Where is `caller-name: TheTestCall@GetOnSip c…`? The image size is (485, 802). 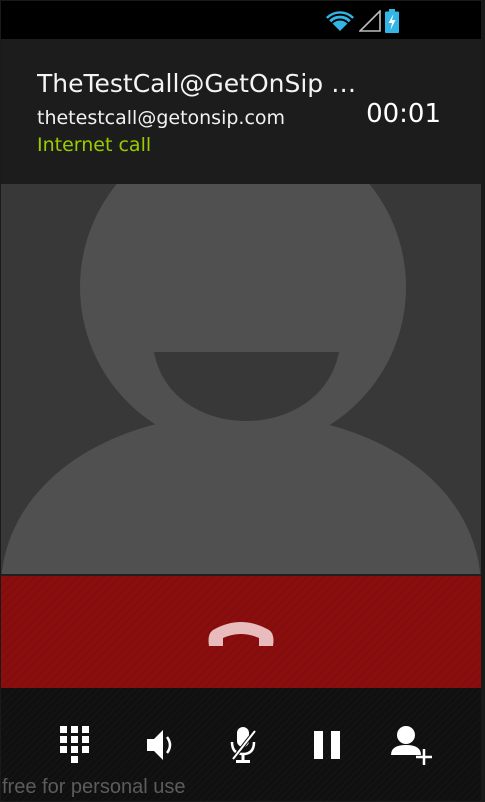 caller-name: TheTestCall@GetOnSip c… is located at coordinates (202, 83).